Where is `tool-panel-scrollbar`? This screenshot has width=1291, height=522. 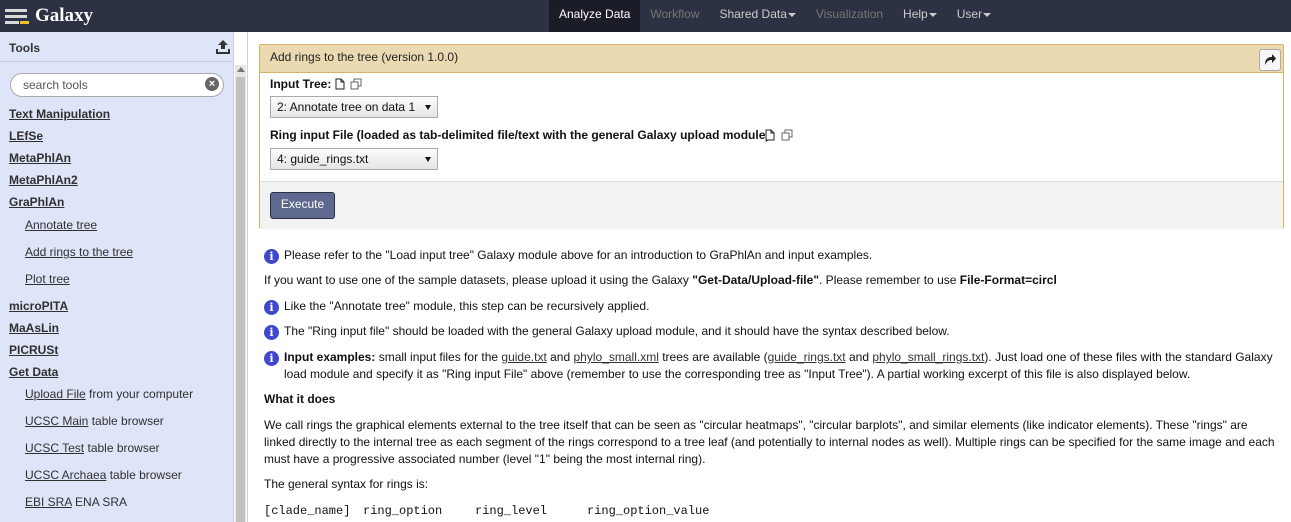
tool-panel-scrollbar is located at coordinates (240, 293).